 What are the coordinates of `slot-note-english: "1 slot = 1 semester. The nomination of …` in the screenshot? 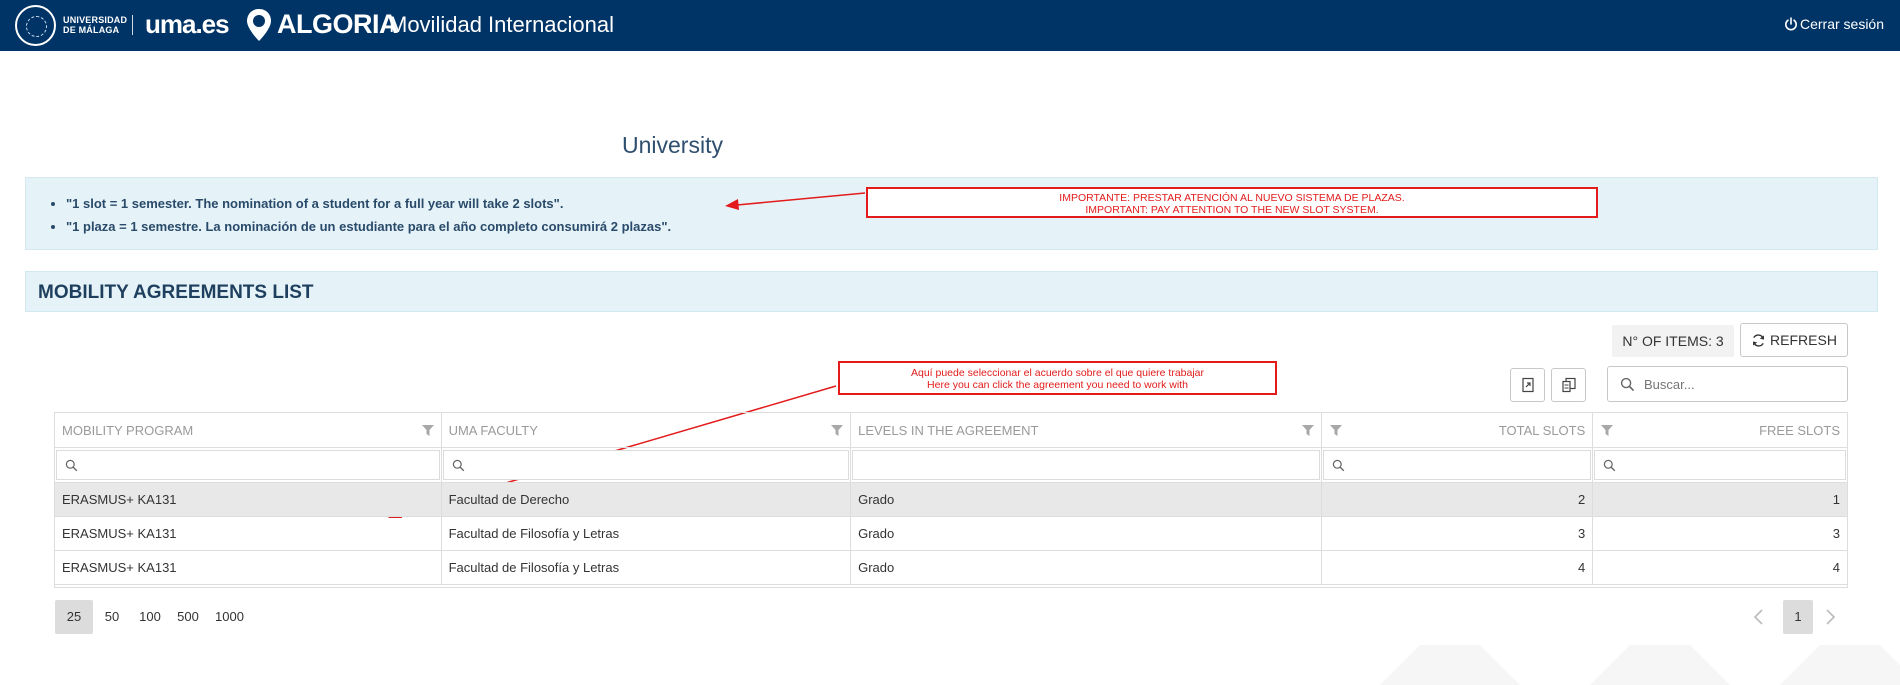 It's located at (368, 203).